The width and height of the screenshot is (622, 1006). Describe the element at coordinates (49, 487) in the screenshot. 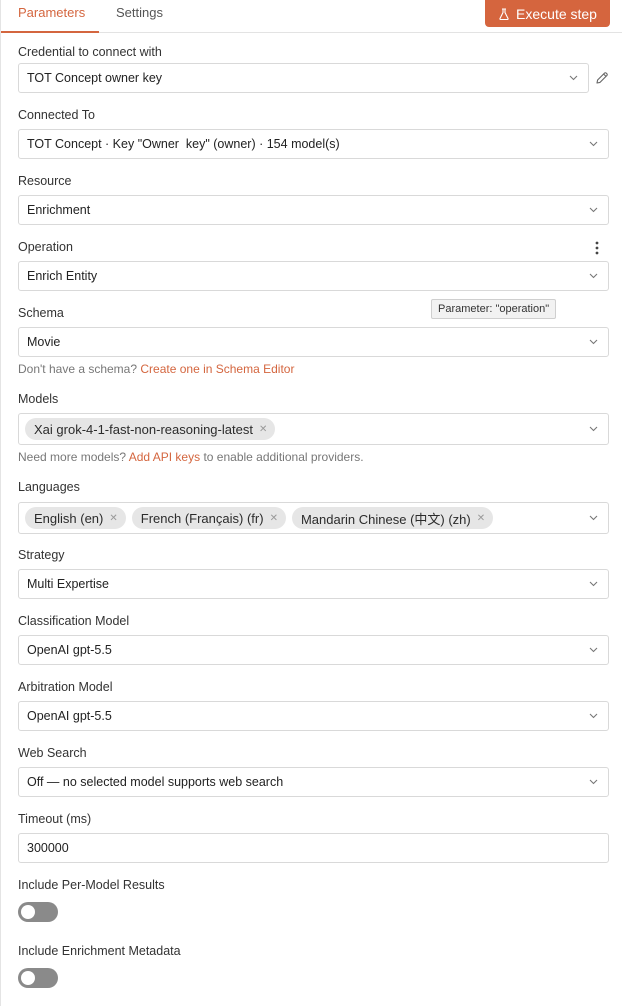

I see `languages-label: Languages` at that location.